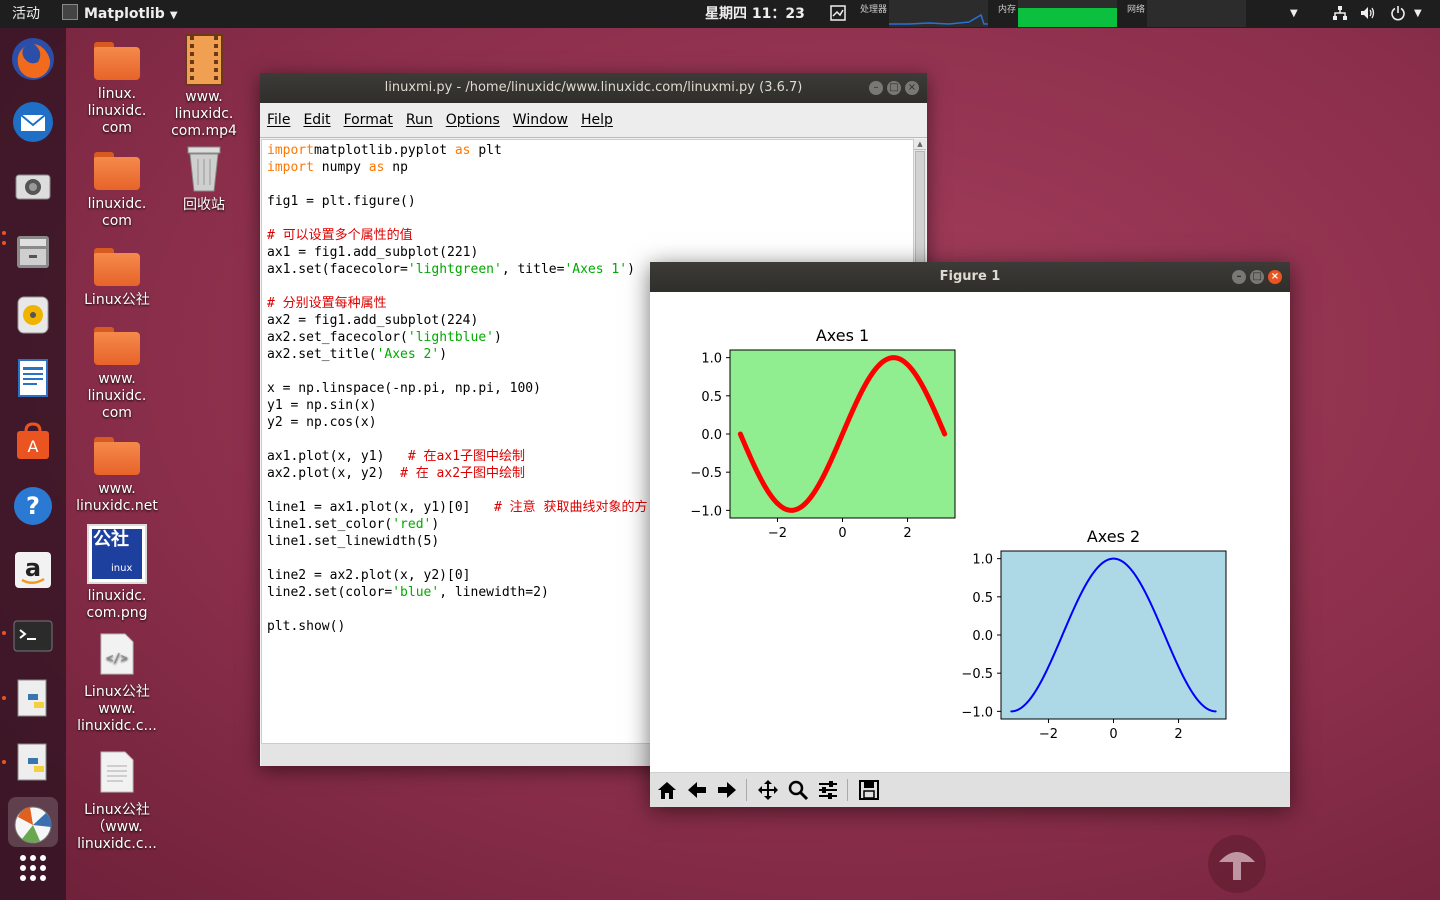 Image resolution: width=1440 pixels, height=900 pixels. I want to click on network-monitor-graph, so click(1196, 13).